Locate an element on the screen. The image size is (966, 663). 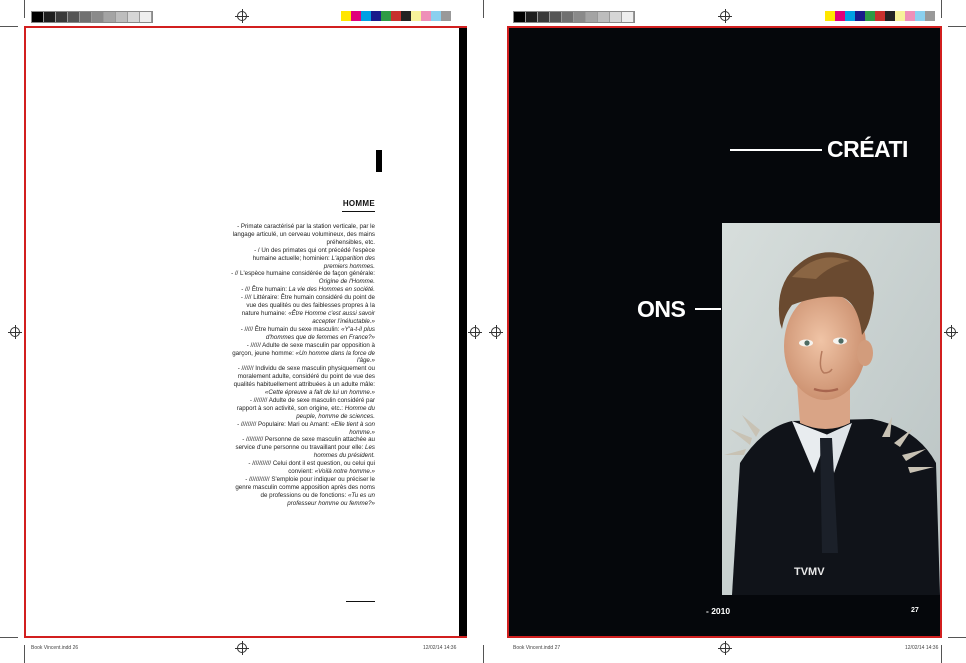
definition-text: - ///////// Populaire: Mari ou Amant: is located at coordinates (283, 424).